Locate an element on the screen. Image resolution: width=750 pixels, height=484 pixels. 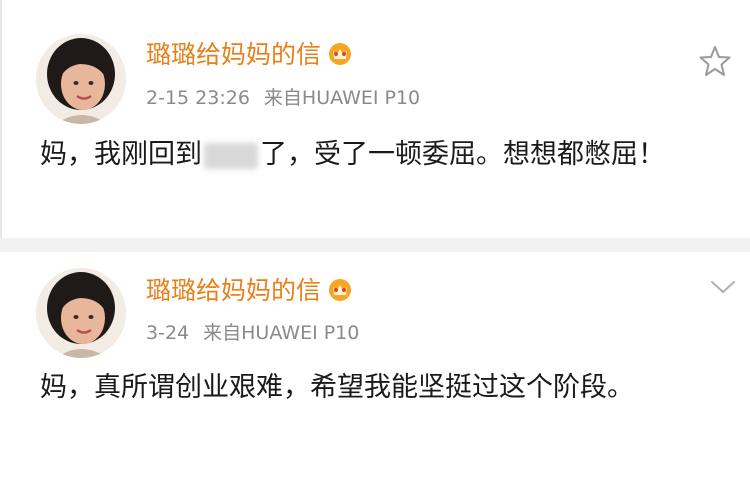
redacted-blur is located at coordinates (231, 155).